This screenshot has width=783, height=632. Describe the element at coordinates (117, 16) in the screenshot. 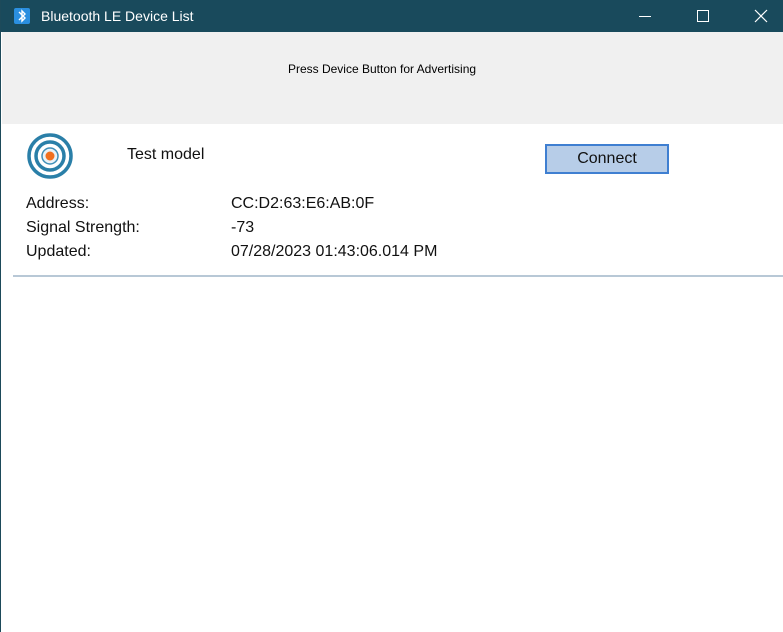

I see `window-title: Bluetooth LE Device List` at that location.